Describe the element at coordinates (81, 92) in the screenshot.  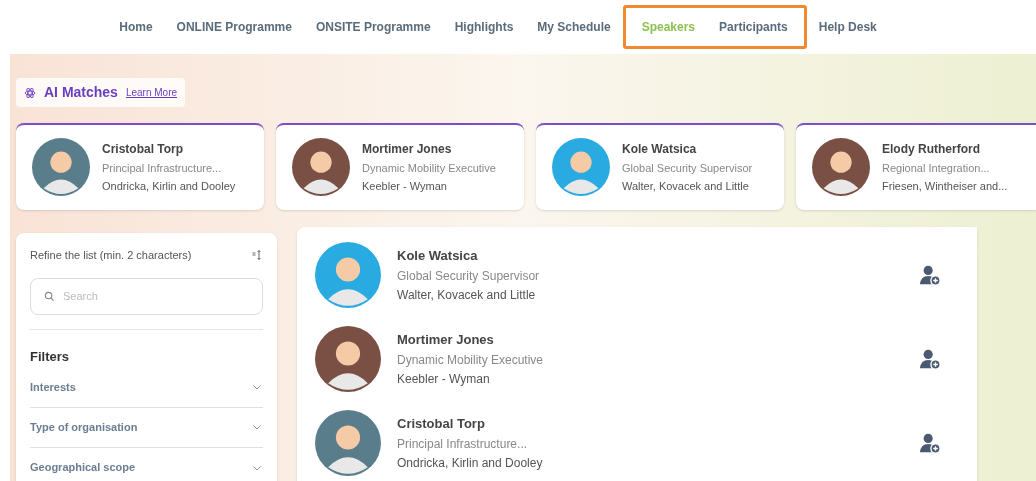
I see `section-title: AI Matches` at that location.